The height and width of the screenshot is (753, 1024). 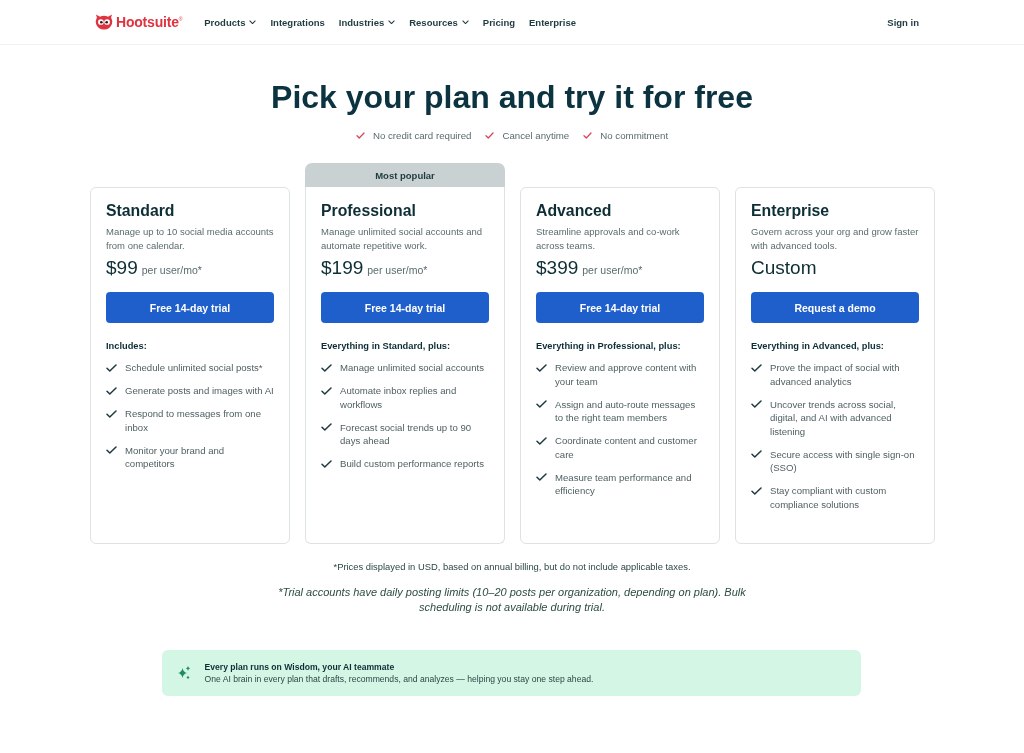 I want to click on feature-text: Manage unlimited social accounts, so click(x=412, y=368).